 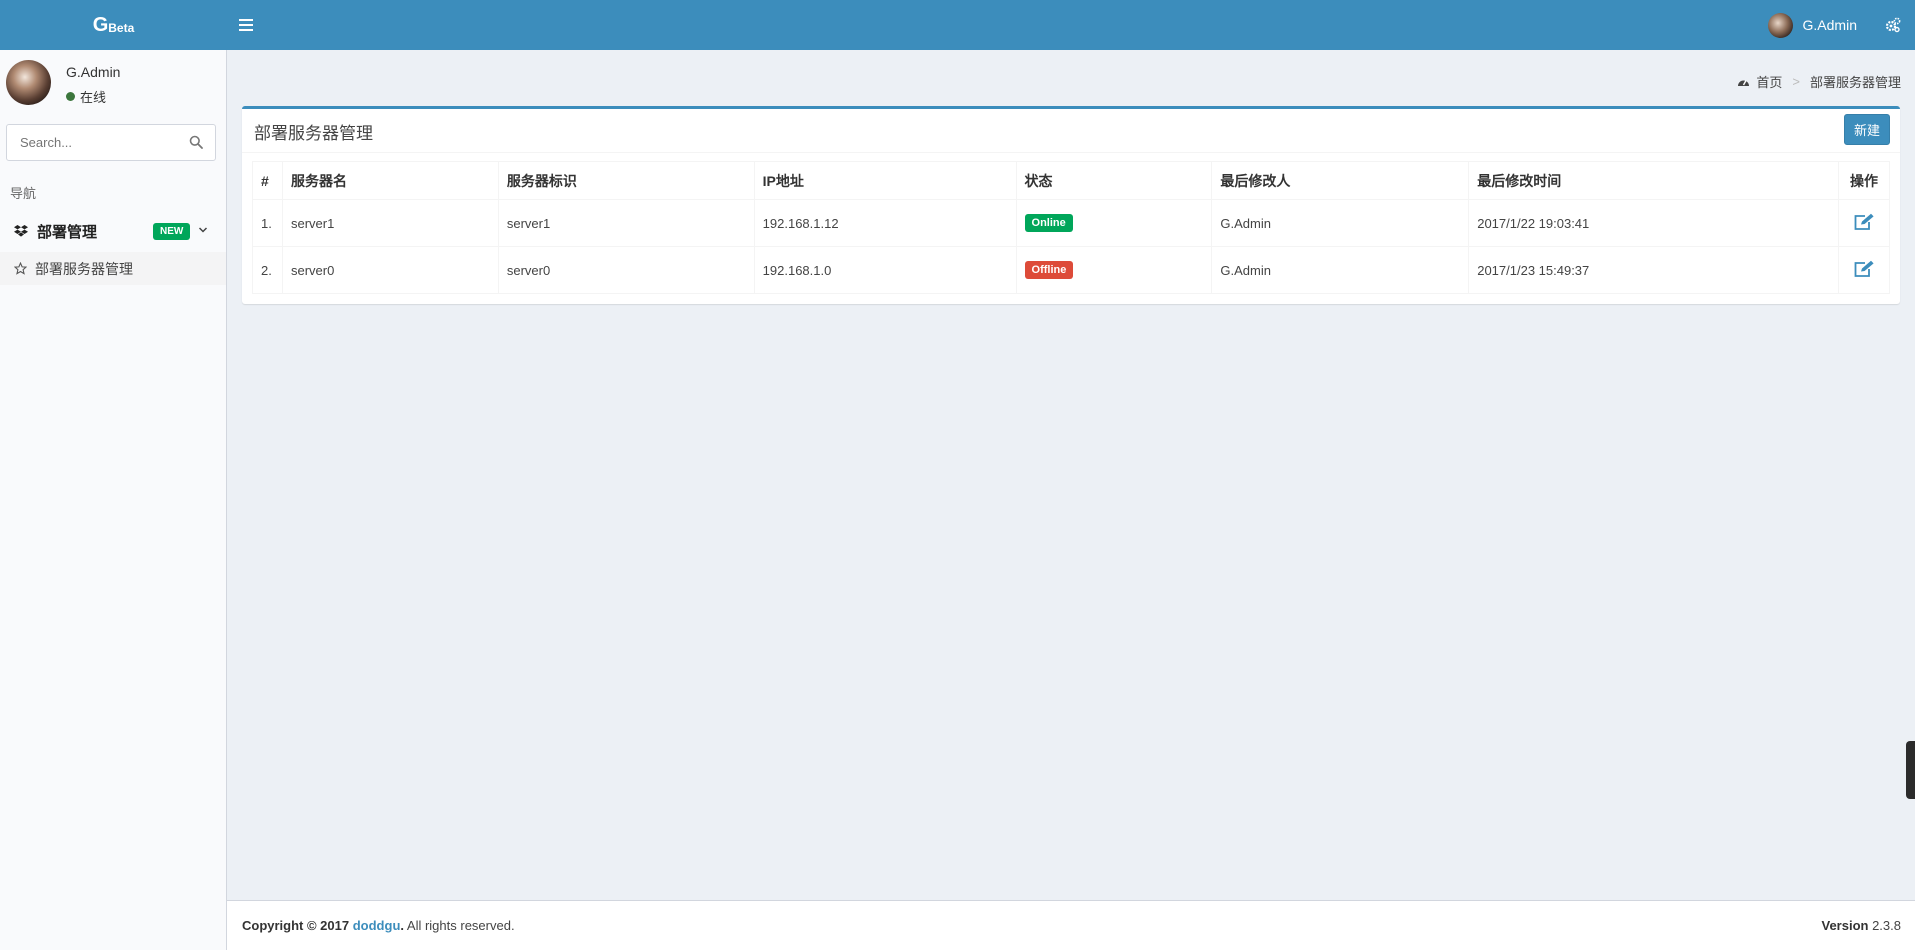 I want to click on side-widget-handle, so click(x=1910, y=770).